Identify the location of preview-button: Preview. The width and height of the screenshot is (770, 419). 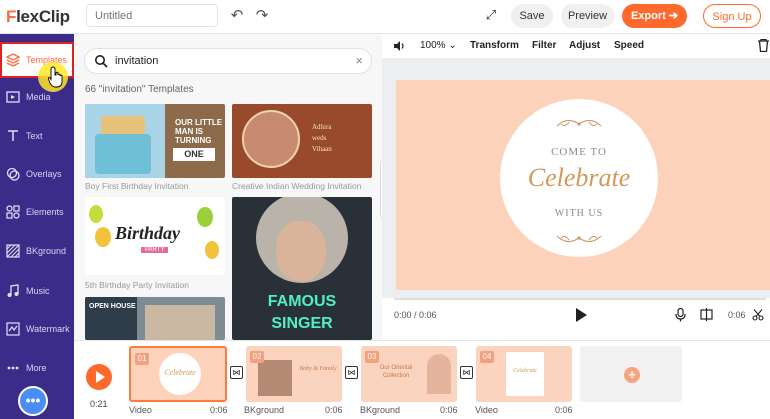
(587, 16).